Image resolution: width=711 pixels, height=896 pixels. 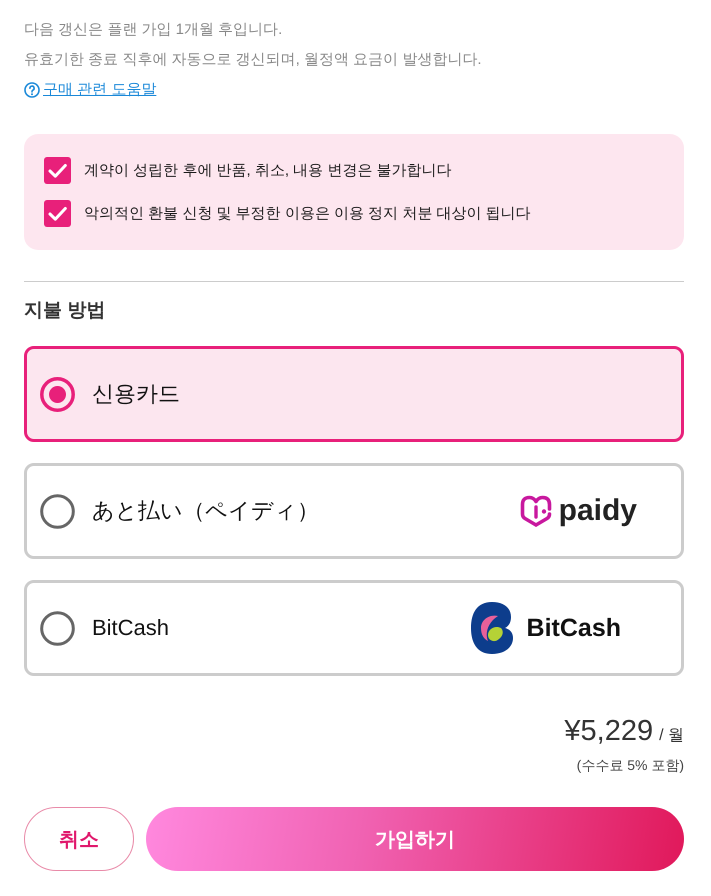 I want to click on logo-text: paidy, so click(x=597, y=511).